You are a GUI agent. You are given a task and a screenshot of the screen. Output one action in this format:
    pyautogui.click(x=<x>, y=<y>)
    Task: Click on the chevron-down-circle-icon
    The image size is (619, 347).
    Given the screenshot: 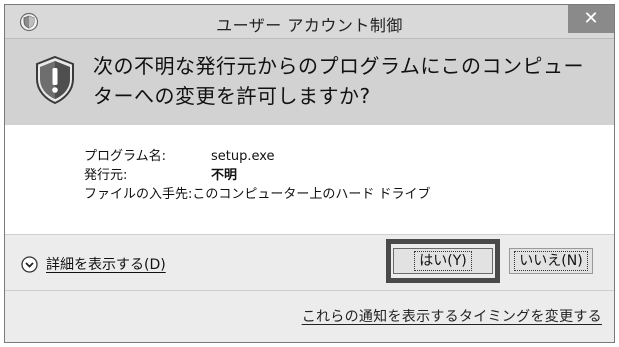 What is the action you would take?
    pyautogui.click(x=29, y=264)
    